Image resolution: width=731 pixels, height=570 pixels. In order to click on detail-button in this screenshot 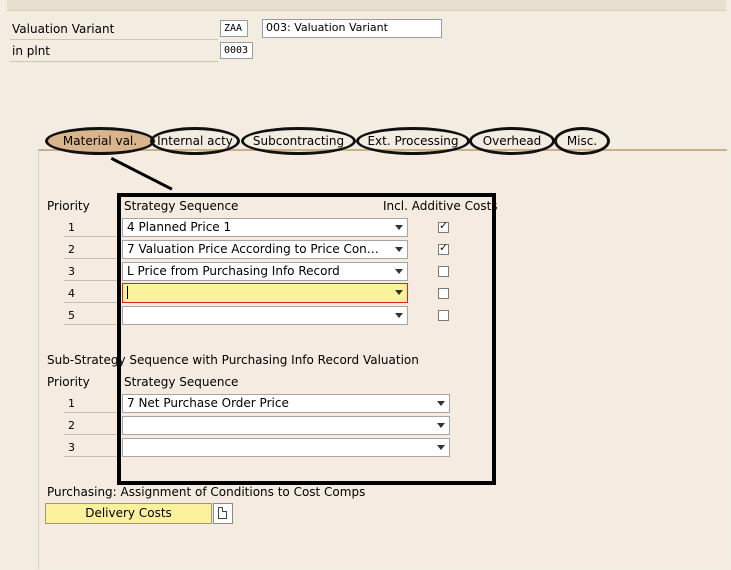, I will do `click(223, 513)`.